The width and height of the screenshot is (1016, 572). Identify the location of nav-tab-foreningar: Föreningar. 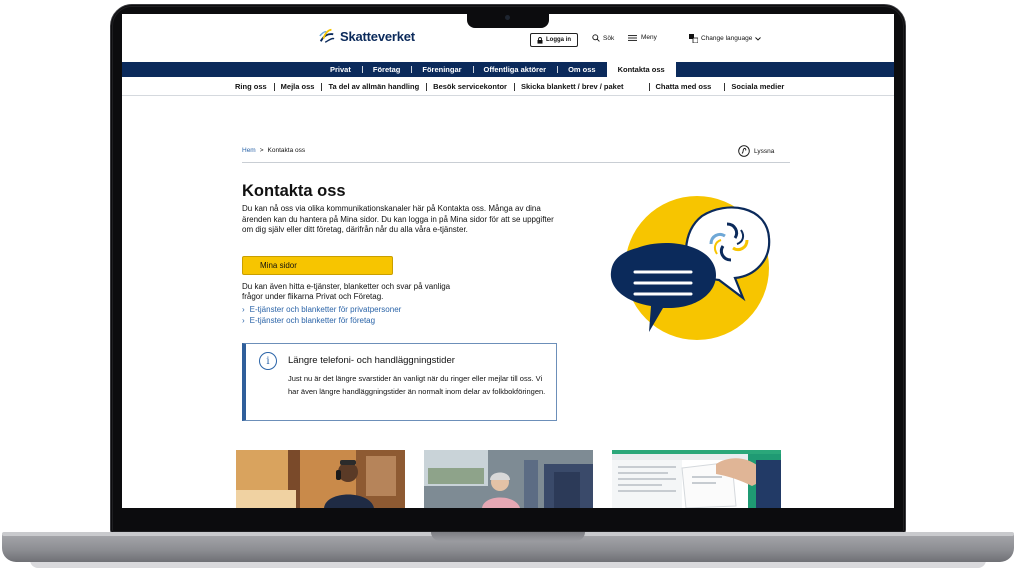
(441, 69).